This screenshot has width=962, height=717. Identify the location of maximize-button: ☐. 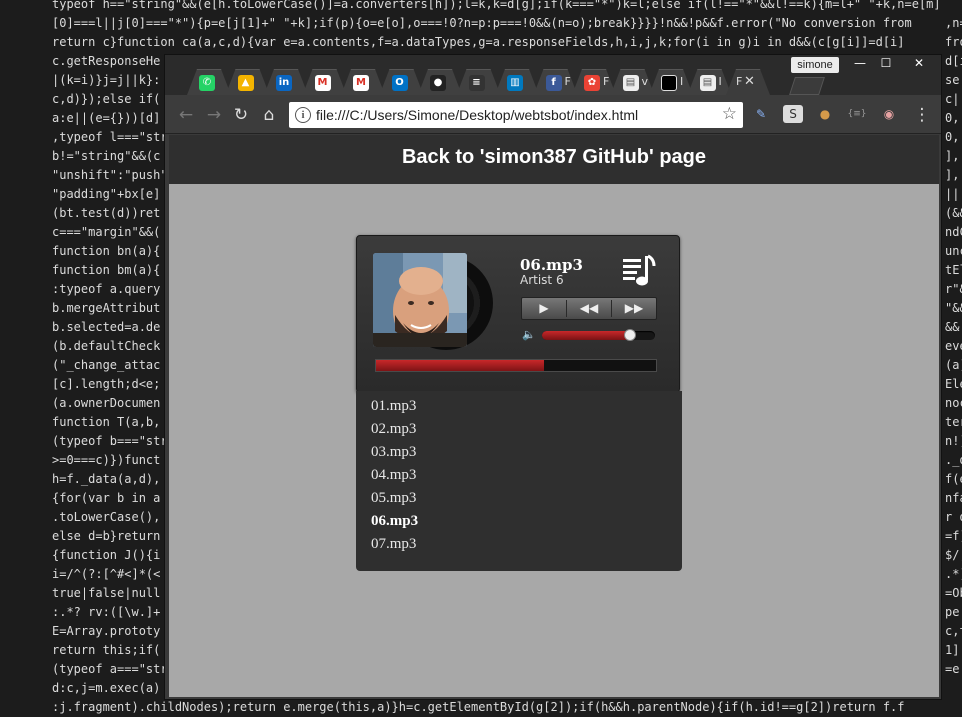
(886, 63).